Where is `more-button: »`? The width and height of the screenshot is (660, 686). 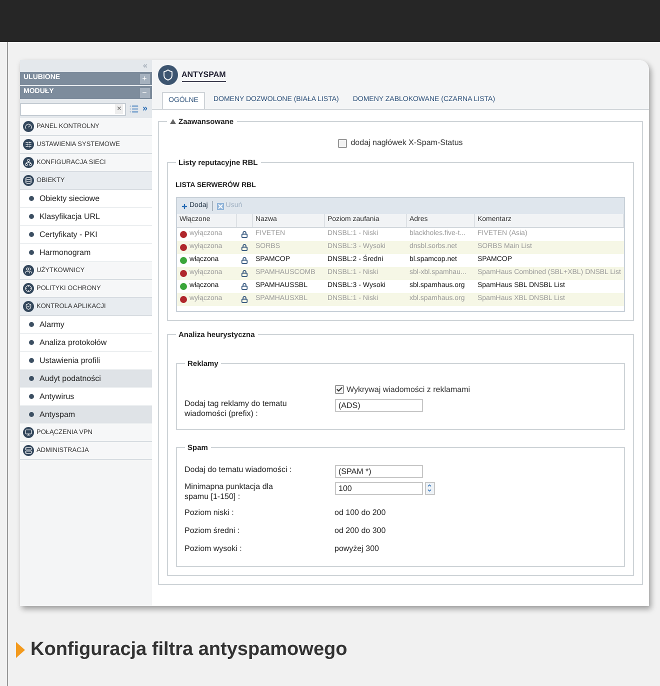 more-button: » is located at coordinates (145, 109).